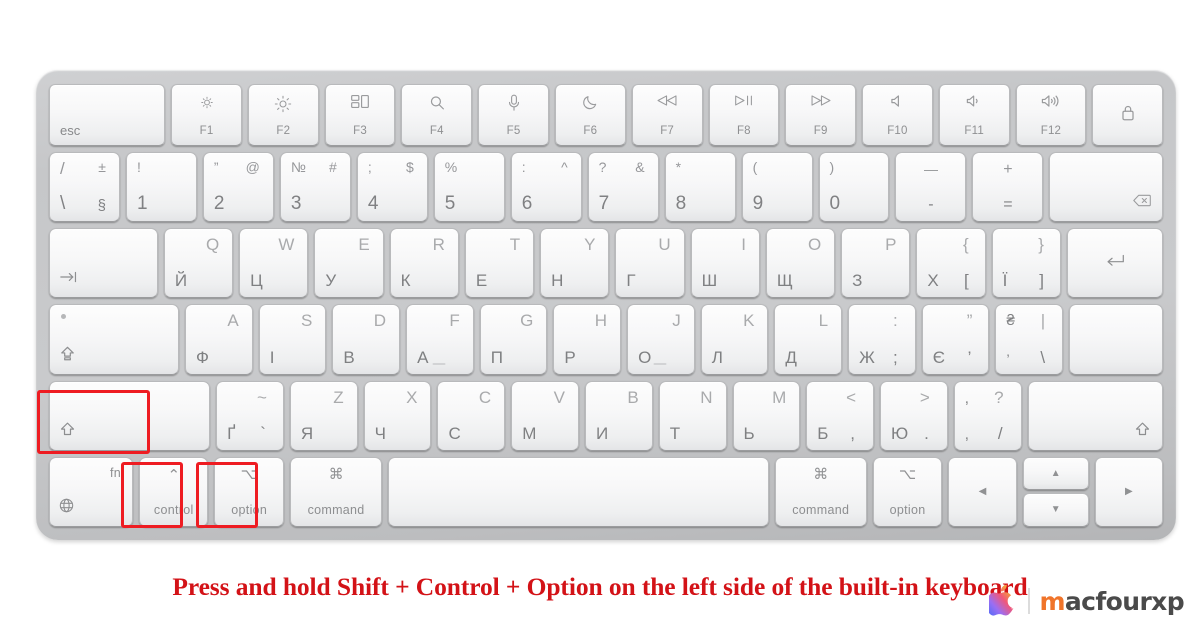  I want to click on key-quote: ” Є ’, so click(955, 339).